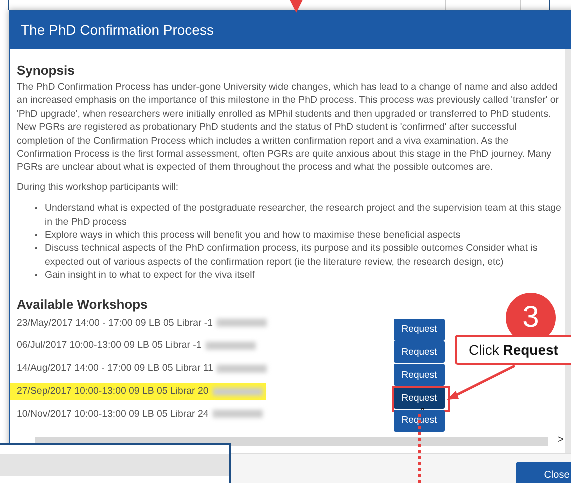 This screenshot has width=571, height=483. What do you see at coordinates (46, 70) in the screenshot?
I see `section-heading: Synopsis` at bounding box center [46, 70].